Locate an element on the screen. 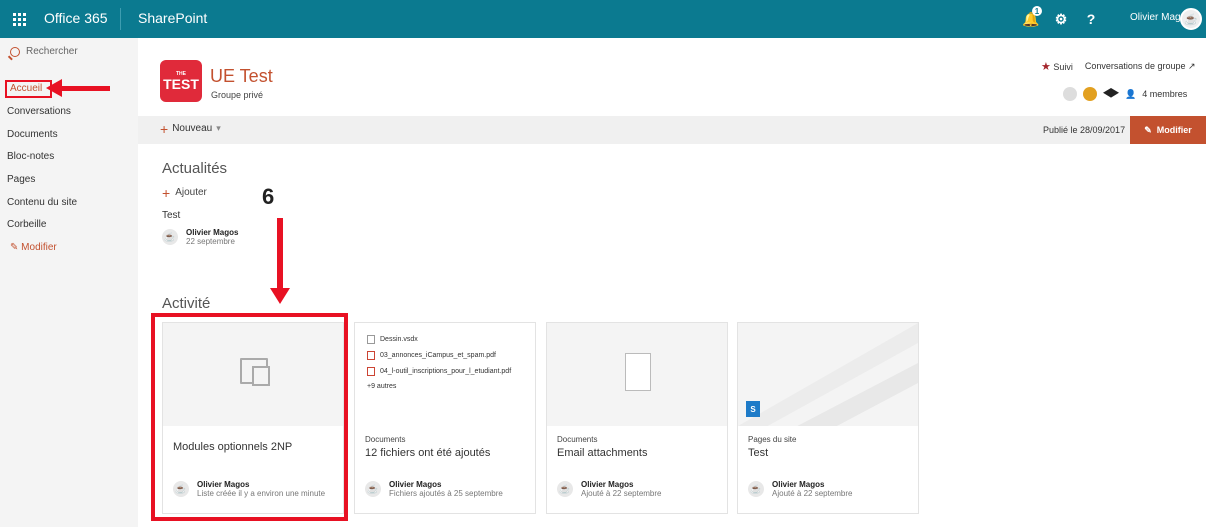 Image resolution: width=1206 pixels, height=527 pixels. follow-button: ★ Suivi is located at coordinates (1057, 66).